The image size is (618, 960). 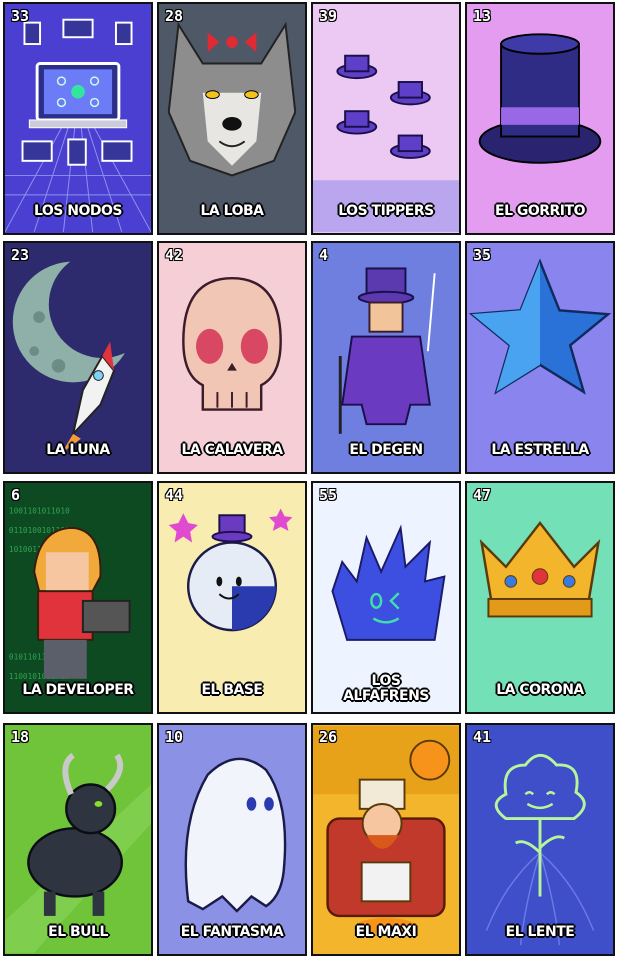 I want to click on card-el-gorrito: 13 EL GORRITO, so click(x=540, y=118).